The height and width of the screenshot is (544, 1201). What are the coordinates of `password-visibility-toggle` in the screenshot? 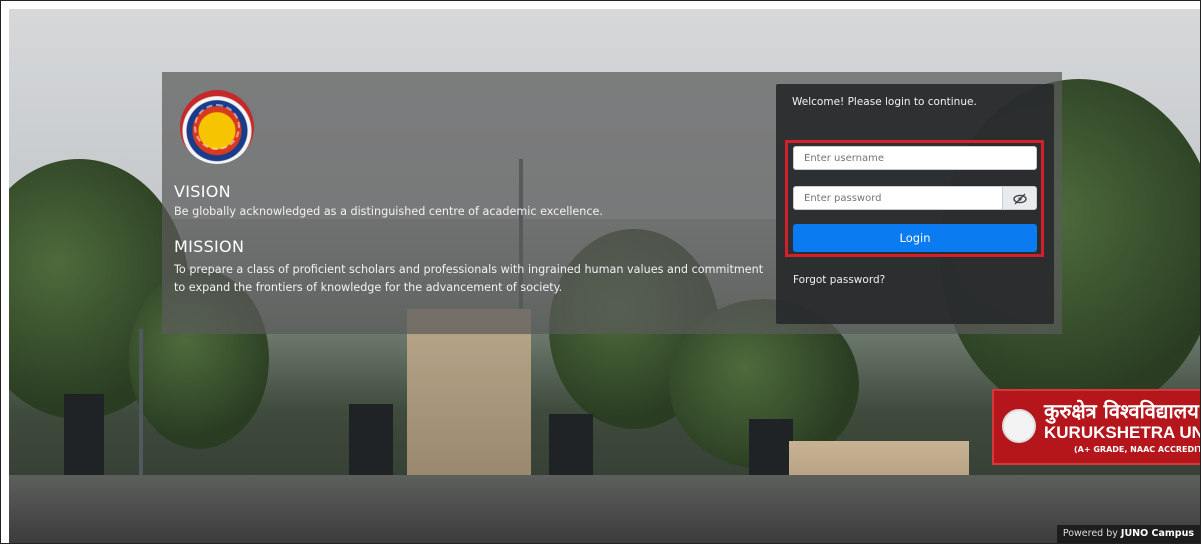 It's located at (1020, 198).